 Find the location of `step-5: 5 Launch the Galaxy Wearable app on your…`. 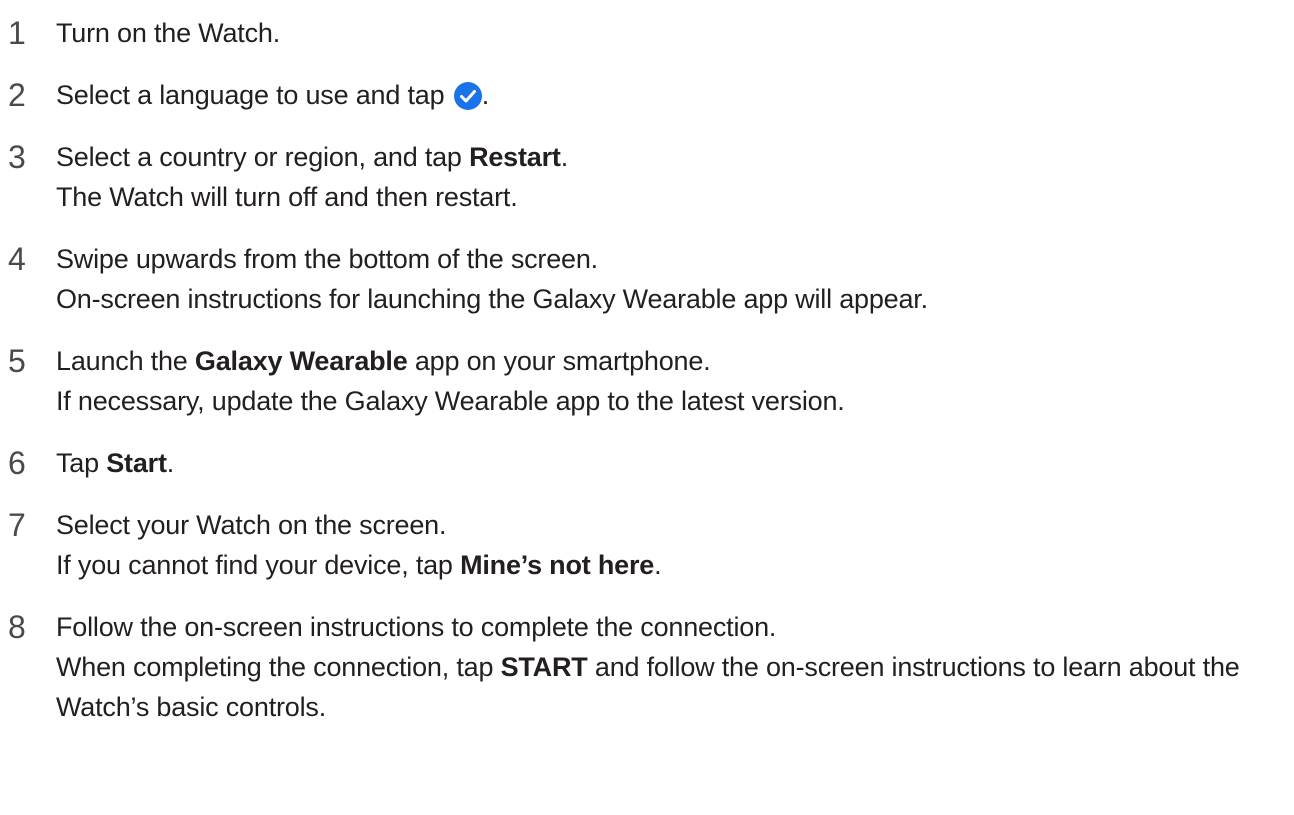

step-5: 5 Launch the Galaxy Wearable app on your… is located at coordinates (646, 381).